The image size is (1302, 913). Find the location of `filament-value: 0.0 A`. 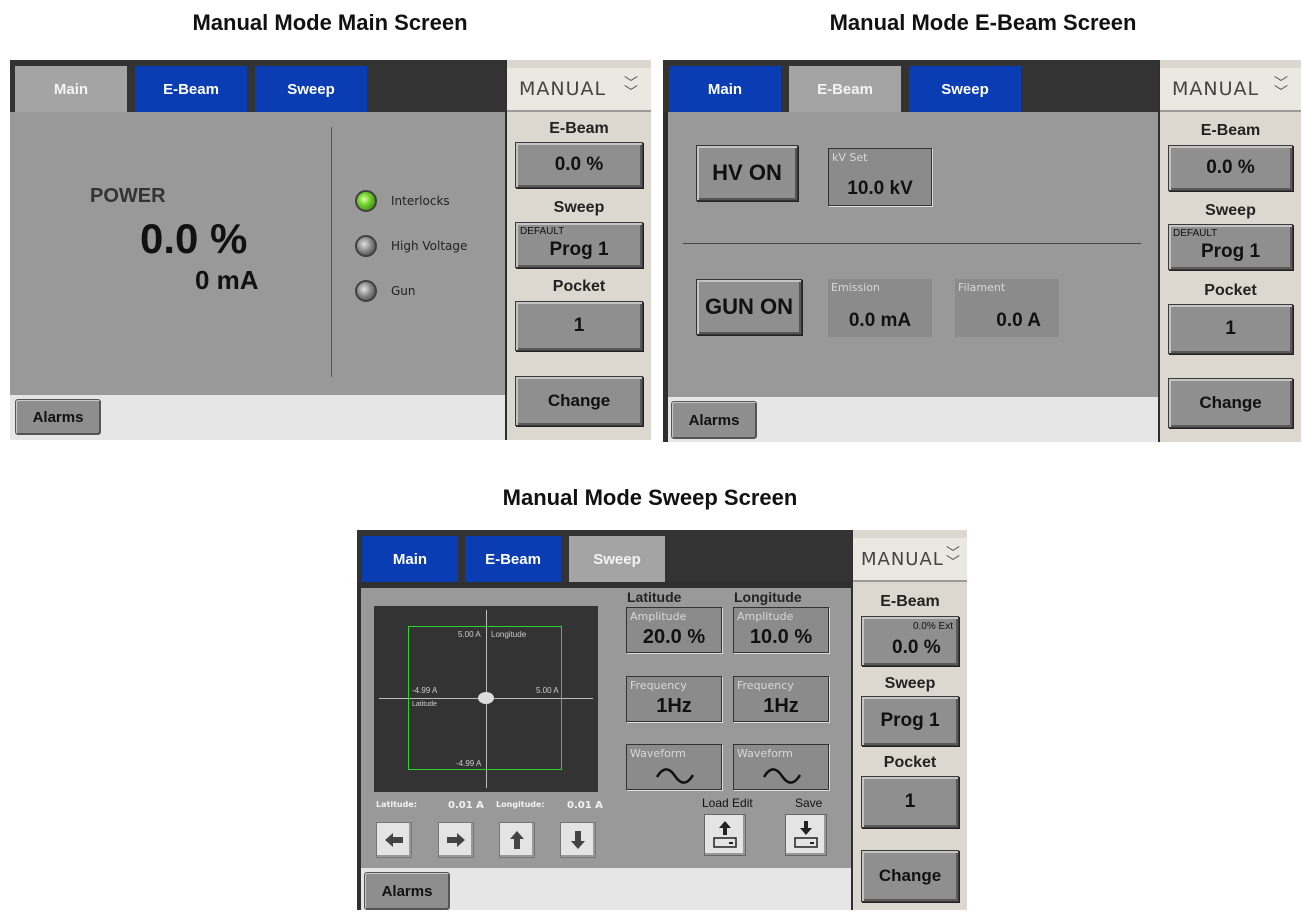

filament-value: 0.0 A is located at coordinates (1018, 320).